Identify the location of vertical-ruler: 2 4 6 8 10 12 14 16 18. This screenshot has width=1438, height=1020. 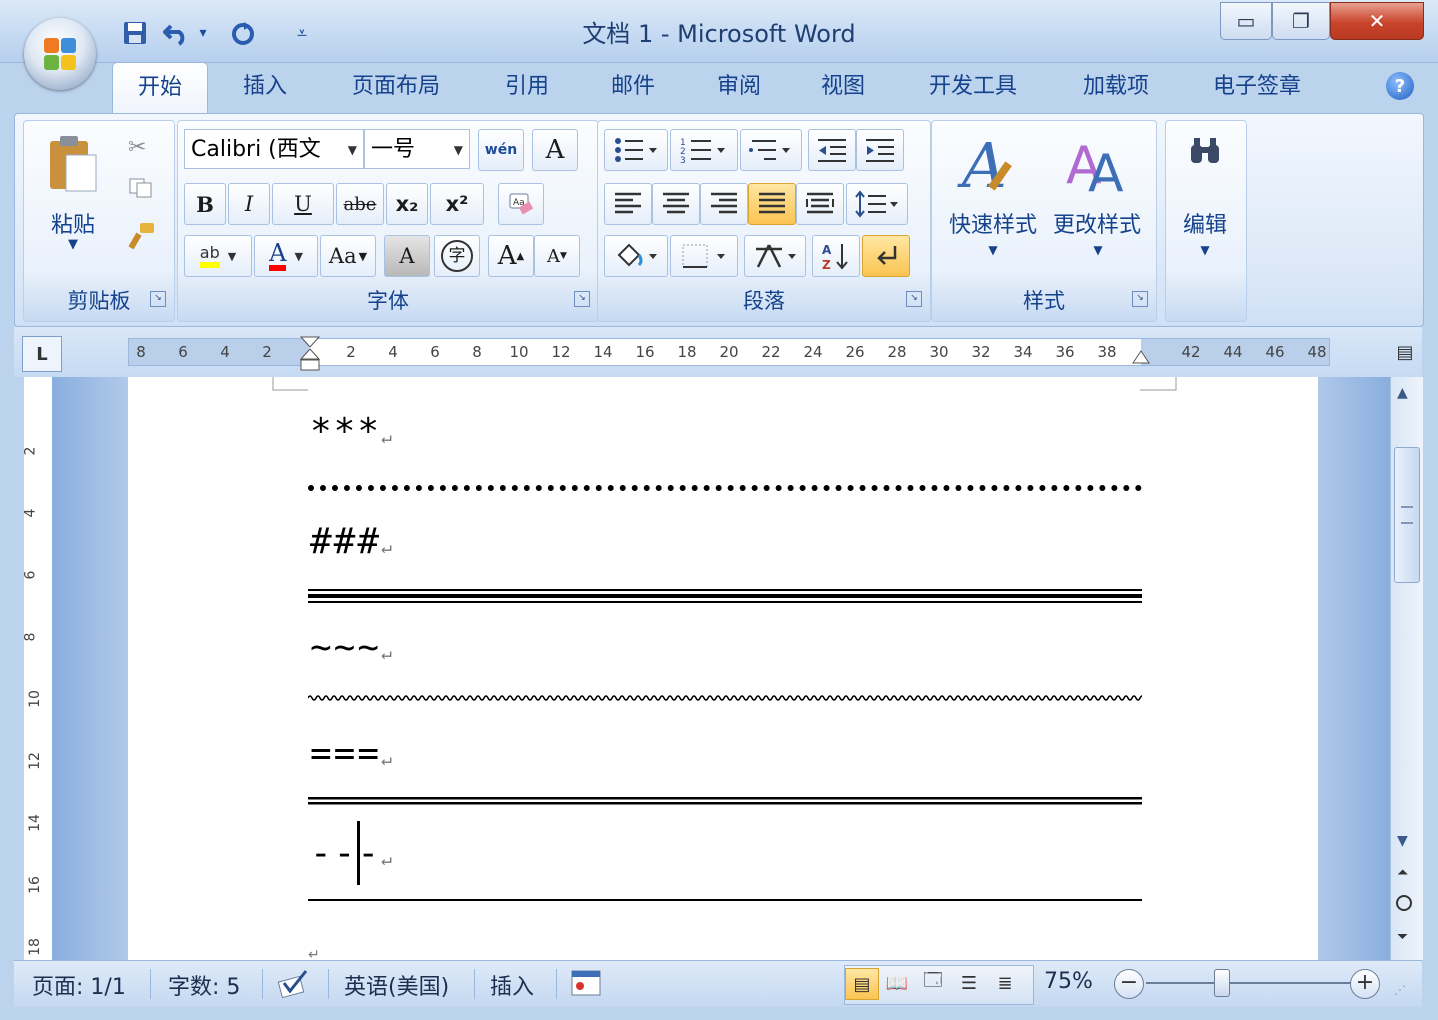
(37, 668).